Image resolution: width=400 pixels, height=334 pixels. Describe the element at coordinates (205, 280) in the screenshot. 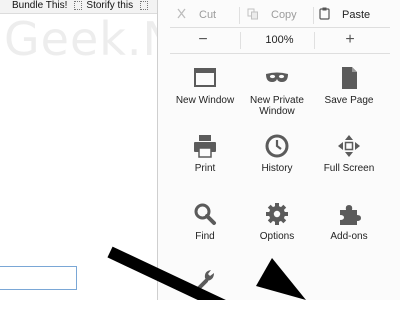

I see `wrench-icon` at that location.